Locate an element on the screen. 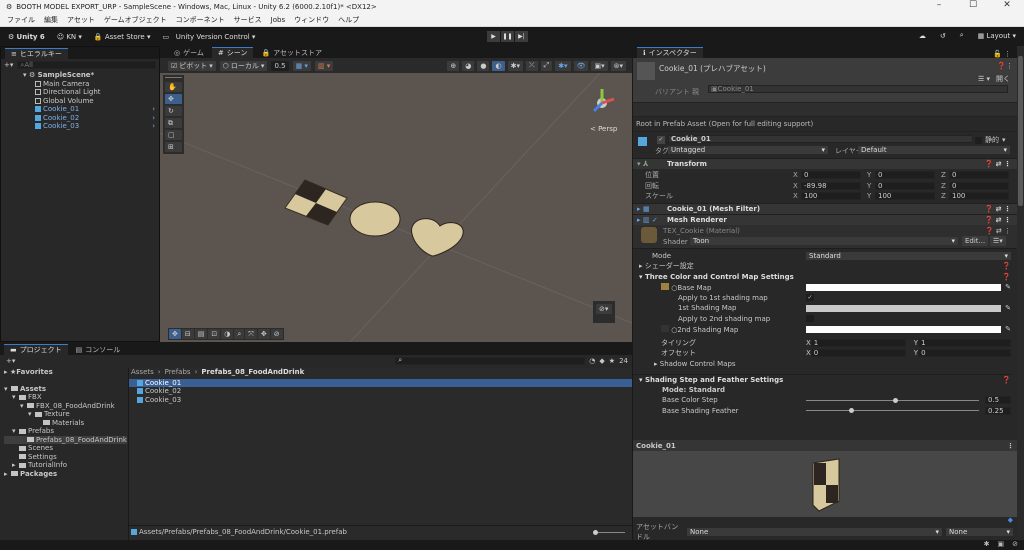 The image size is (1024, 550). hand-tool: ✋ is located at coordinates (173, 87).